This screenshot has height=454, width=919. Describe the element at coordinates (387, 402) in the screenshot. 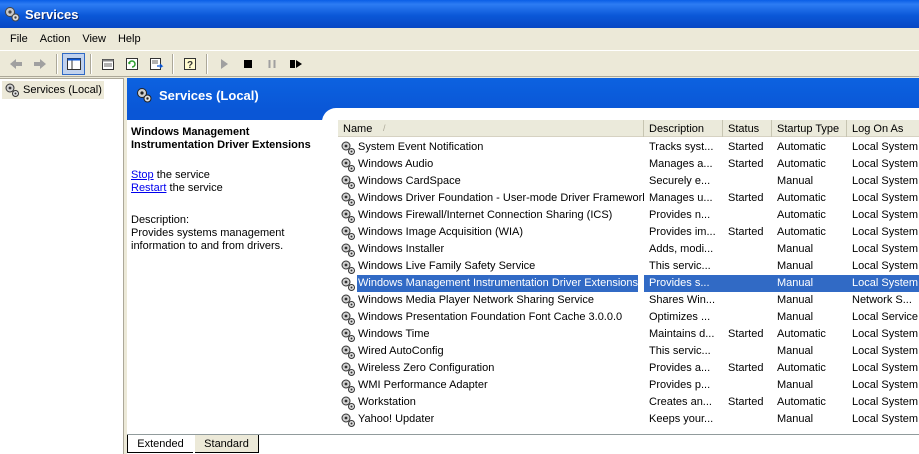

I see `service-name: Workstation` at that location.